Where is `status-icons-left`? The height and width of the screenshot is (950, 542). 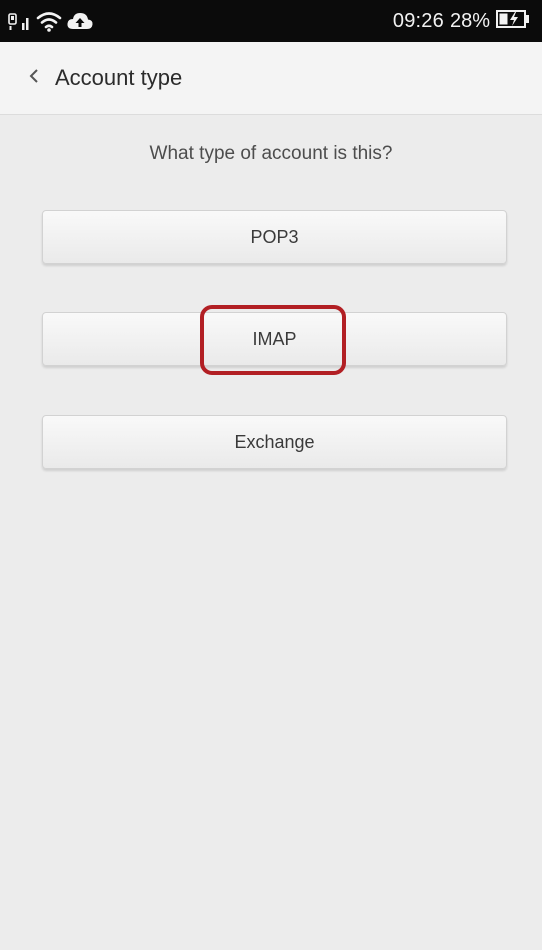
status-icons-left is located at coordinates (51, 21).